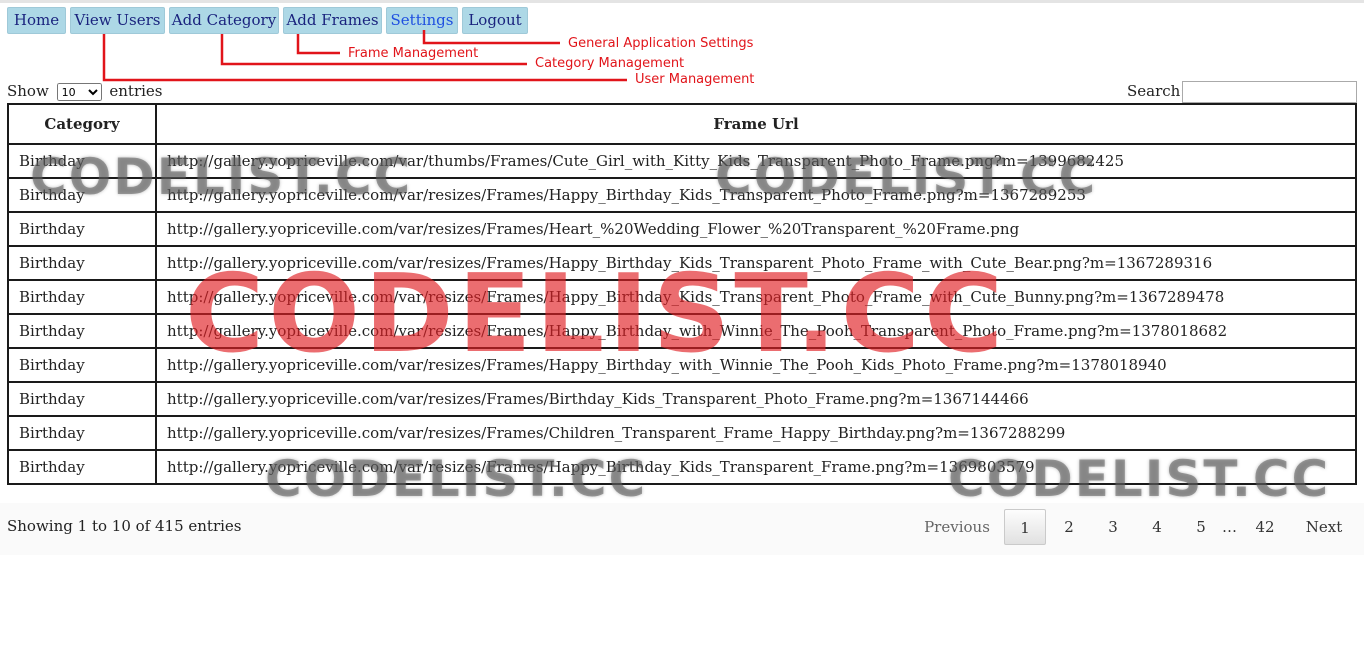 This screenshot has width=1364, height=663. Describe the element at coordinates (682, 527) in the screenshot. I see `pagination: Previous 1 2 3 4 5 … 42 Next` at that location.